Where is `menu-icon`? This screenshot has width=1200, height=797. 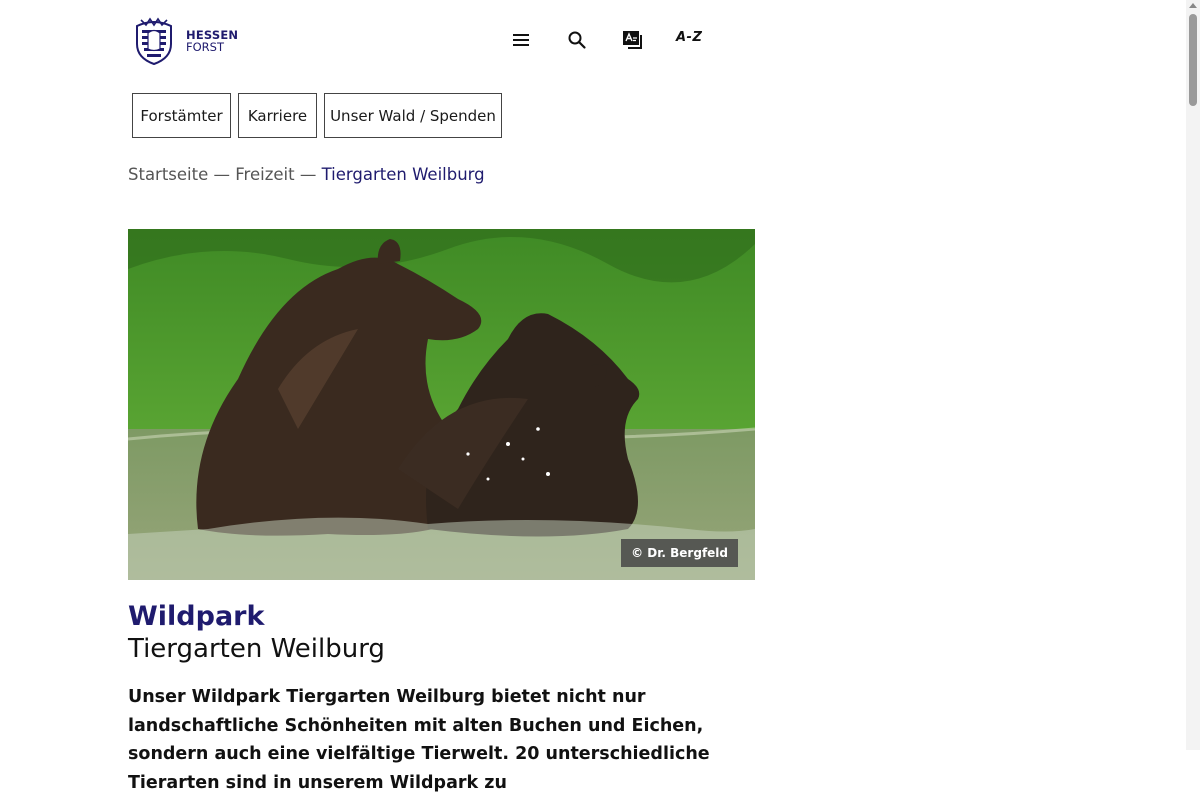 menu-icon is located at coordinates (521, 40).